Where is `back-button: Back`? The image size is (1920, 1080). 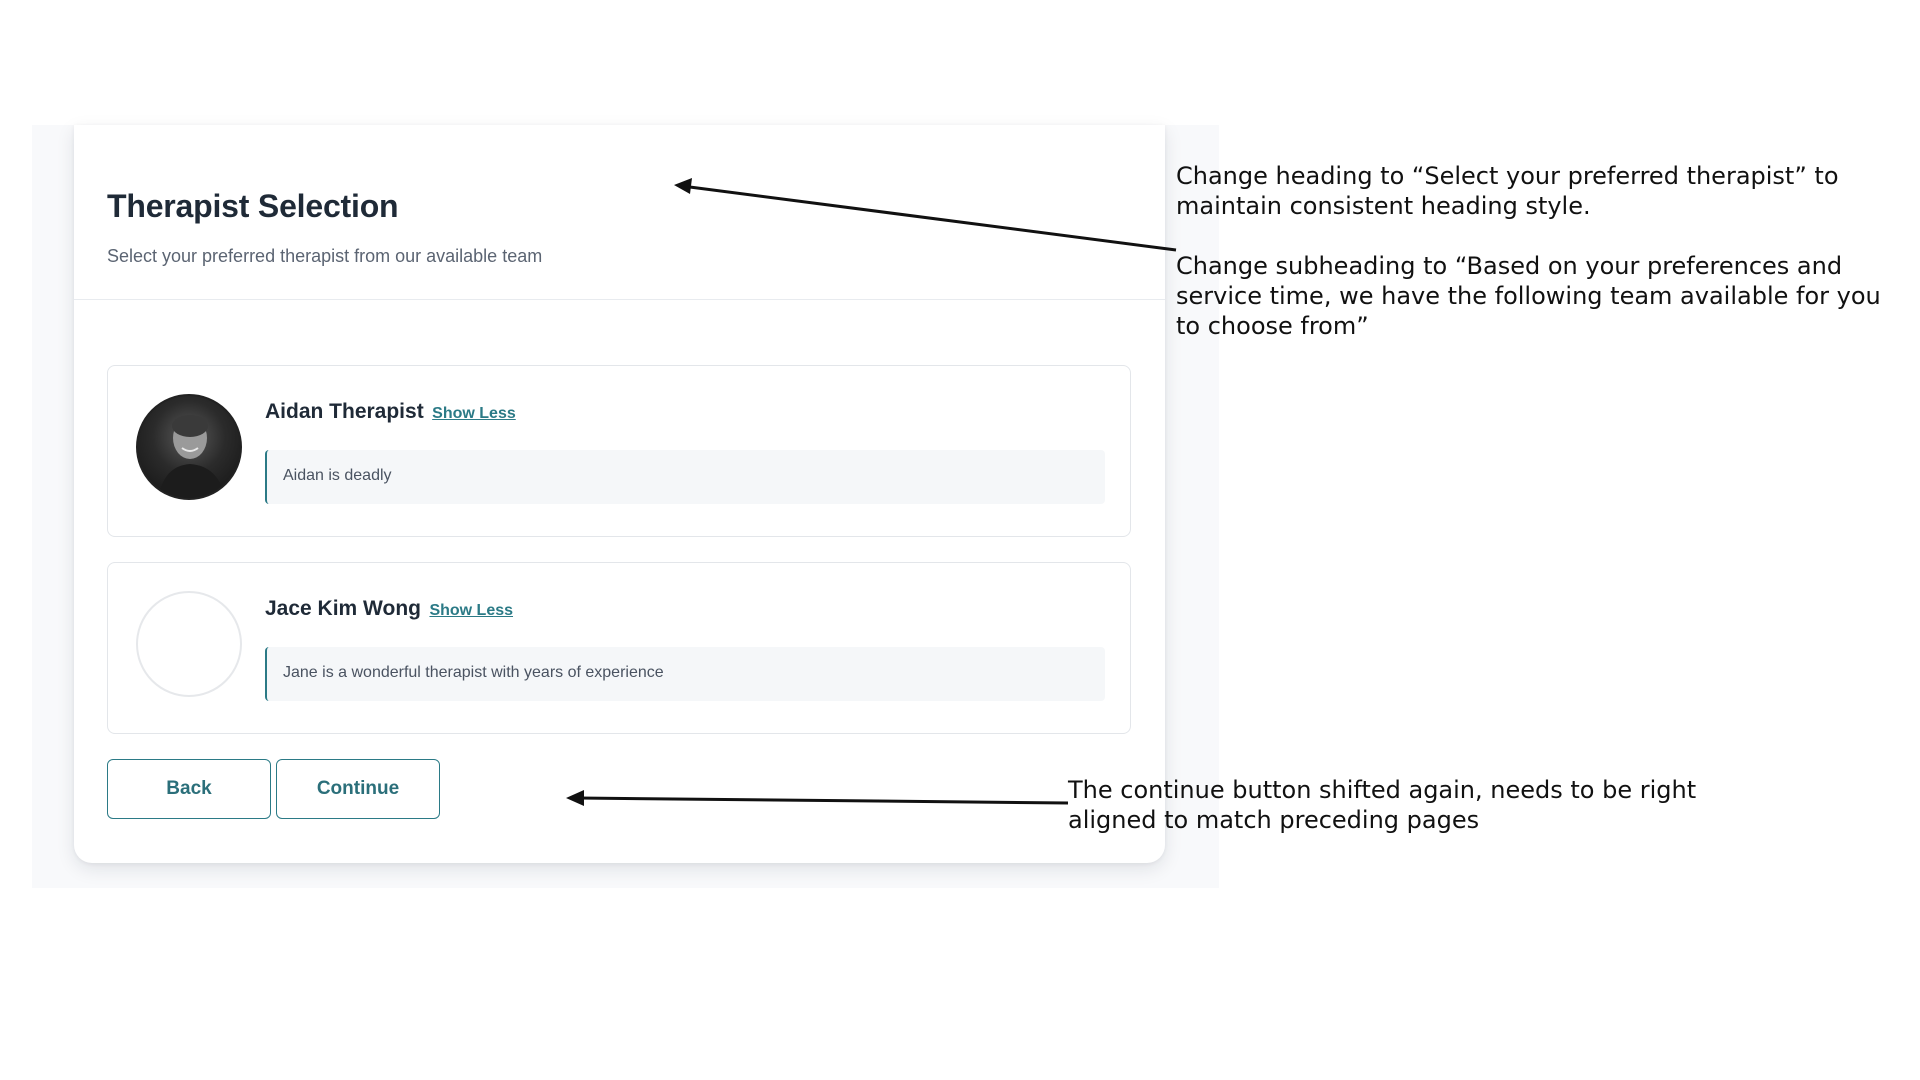 back-button: Back is located at coordinates (189, 789).